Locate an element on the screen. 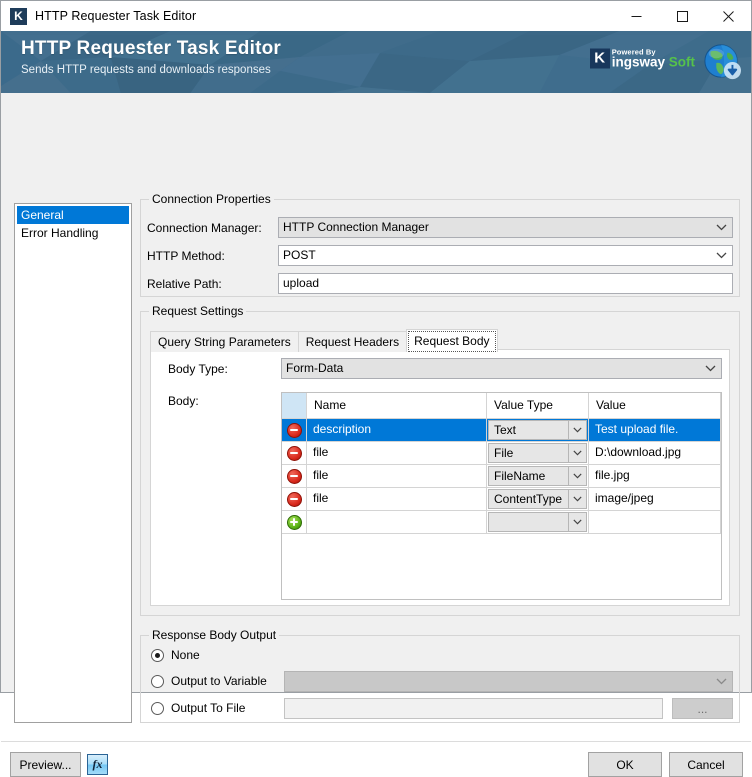  grid-header-value: Value is located at coordinates (655, 405).